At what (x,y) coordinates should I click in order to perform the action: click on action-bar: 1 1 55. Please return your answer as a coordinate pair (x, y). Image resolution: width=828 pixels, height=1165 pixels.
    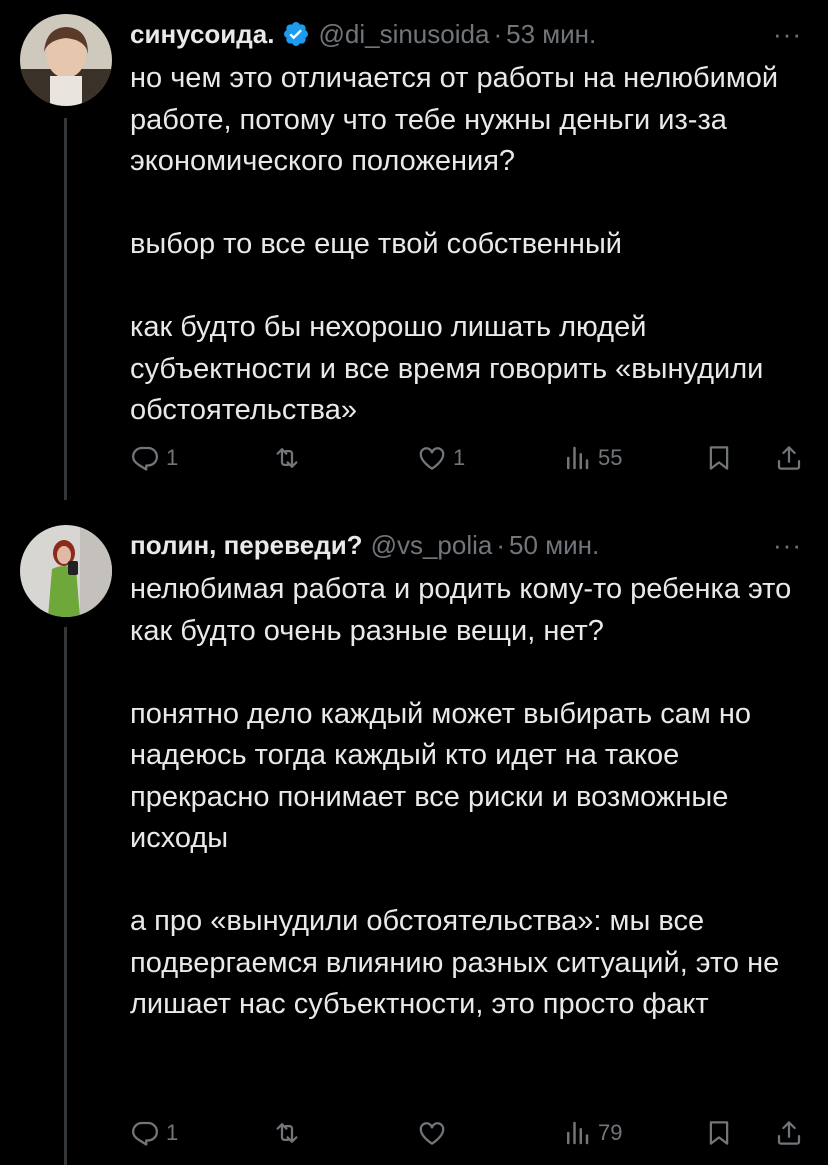
    Looking at the image, I should click on (470, 458).